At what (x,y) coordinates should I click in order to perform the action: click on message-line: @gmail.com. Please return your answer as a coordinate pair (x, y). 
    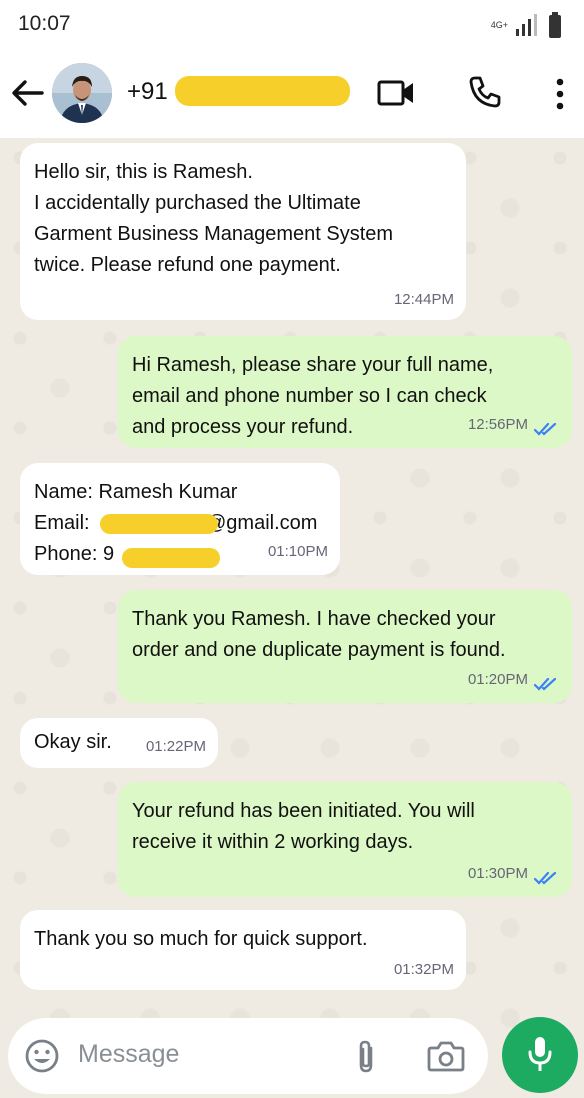
    Looking at the image, I should click on (262, 523).